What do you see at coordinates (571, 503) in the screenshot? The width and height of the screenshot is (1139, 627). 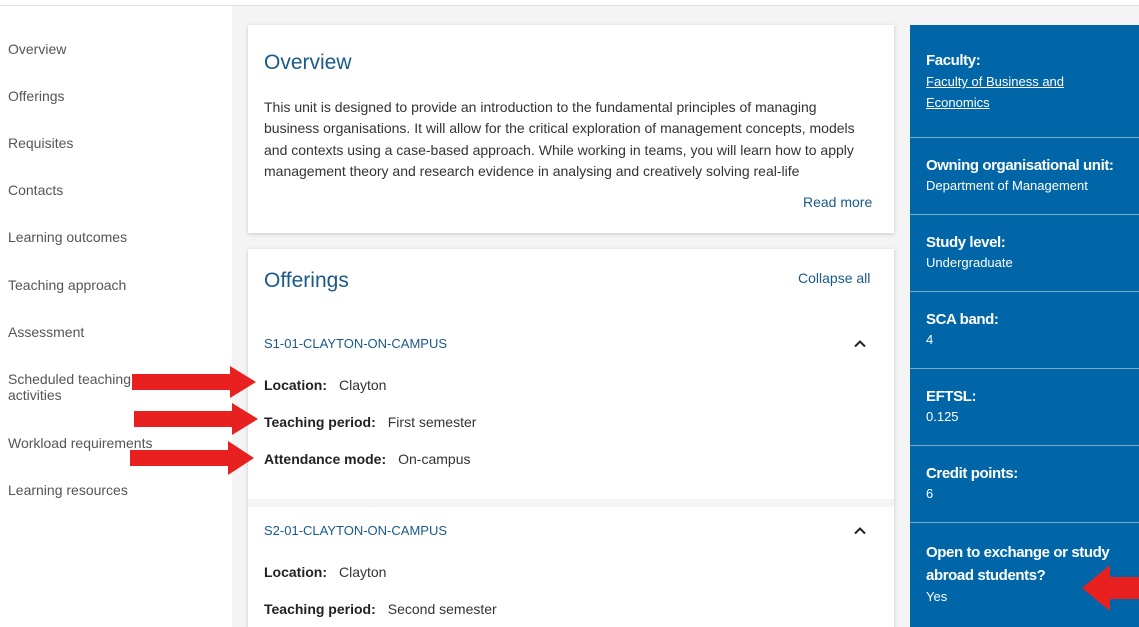 I see `offering-divider` at bounding box center [571, 503].